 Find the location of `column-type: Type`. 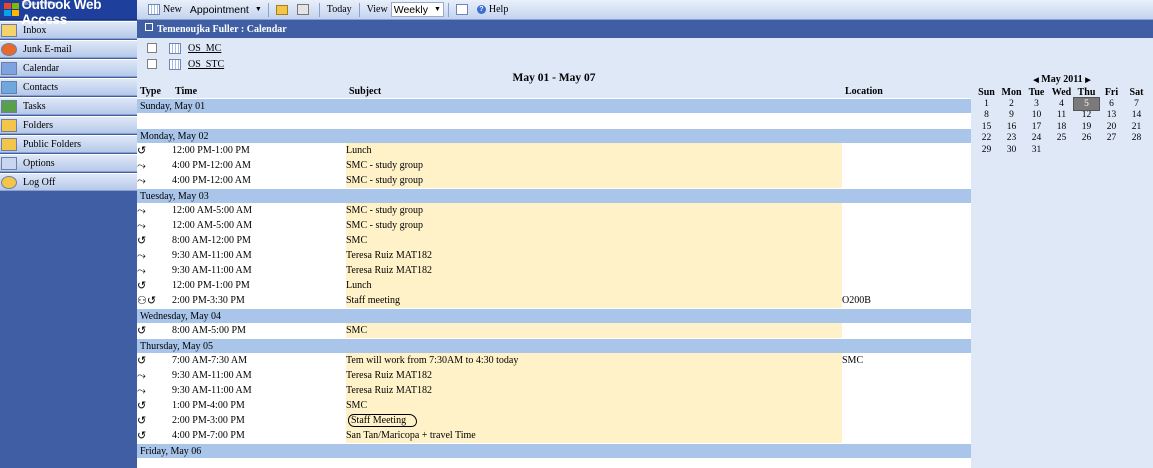

column-type: Type is located at coordinates (154, 92).